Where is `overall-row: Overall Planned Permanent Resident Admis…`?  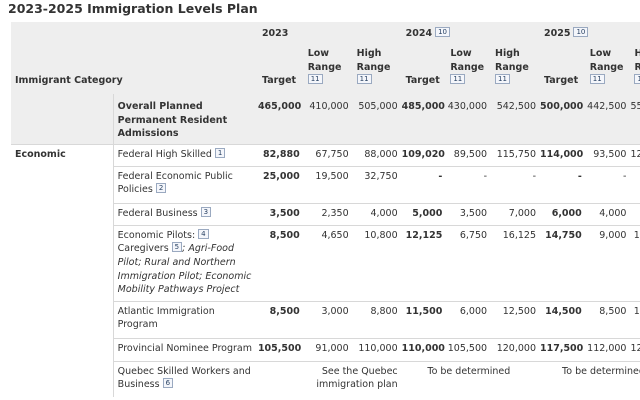
overall-row: Overall Planned Permanent Resident Admis… is located at coordinates (325, 119).